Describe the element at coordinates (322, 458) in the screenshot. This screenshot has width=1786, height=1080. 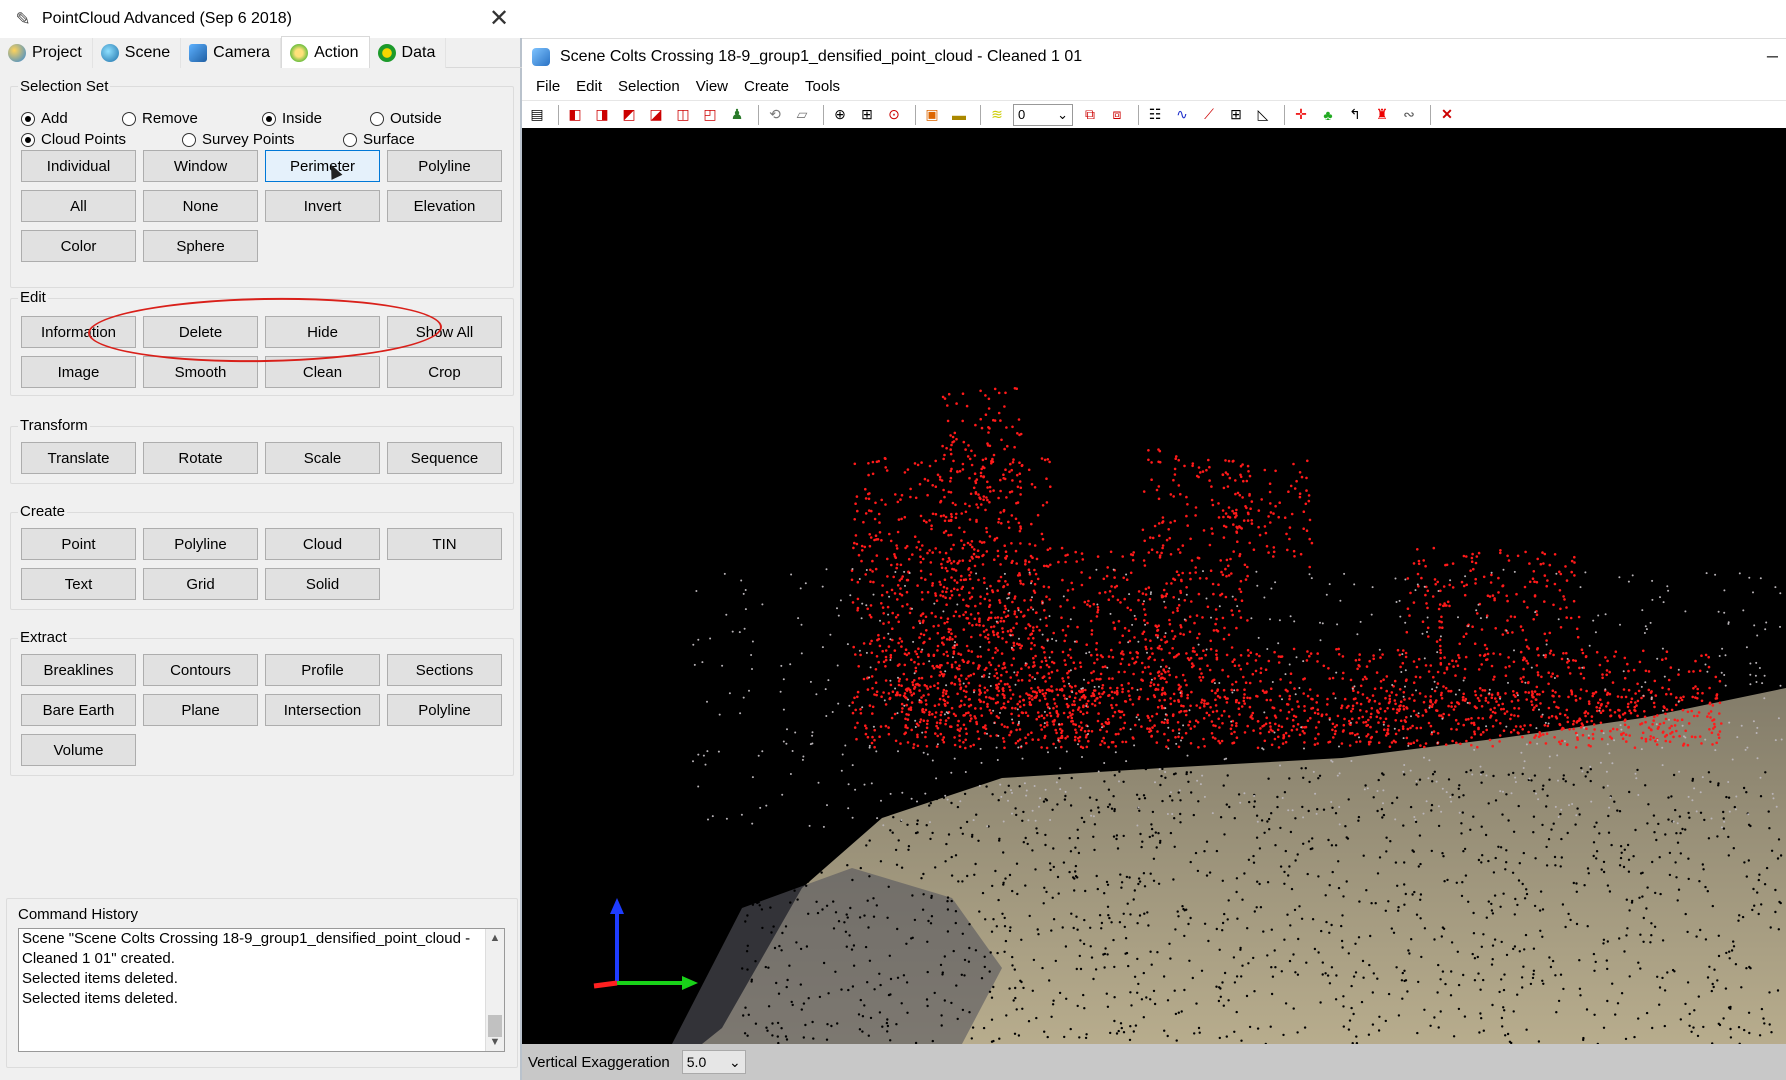
I see `scale-button: Scale` at that location.